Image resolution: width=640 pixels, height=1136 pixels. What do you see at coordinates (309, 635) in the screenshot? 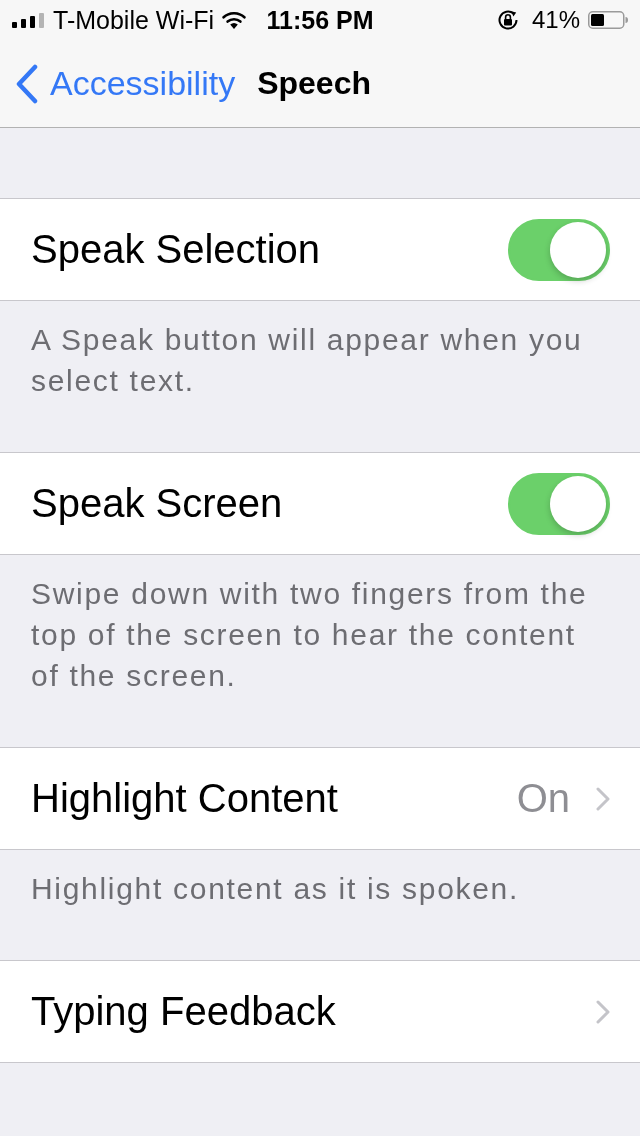
I see `footer-note: Swipe down with two fingers from the top of the screen to hear the content of the screen.` at bounding box center [309, 635].